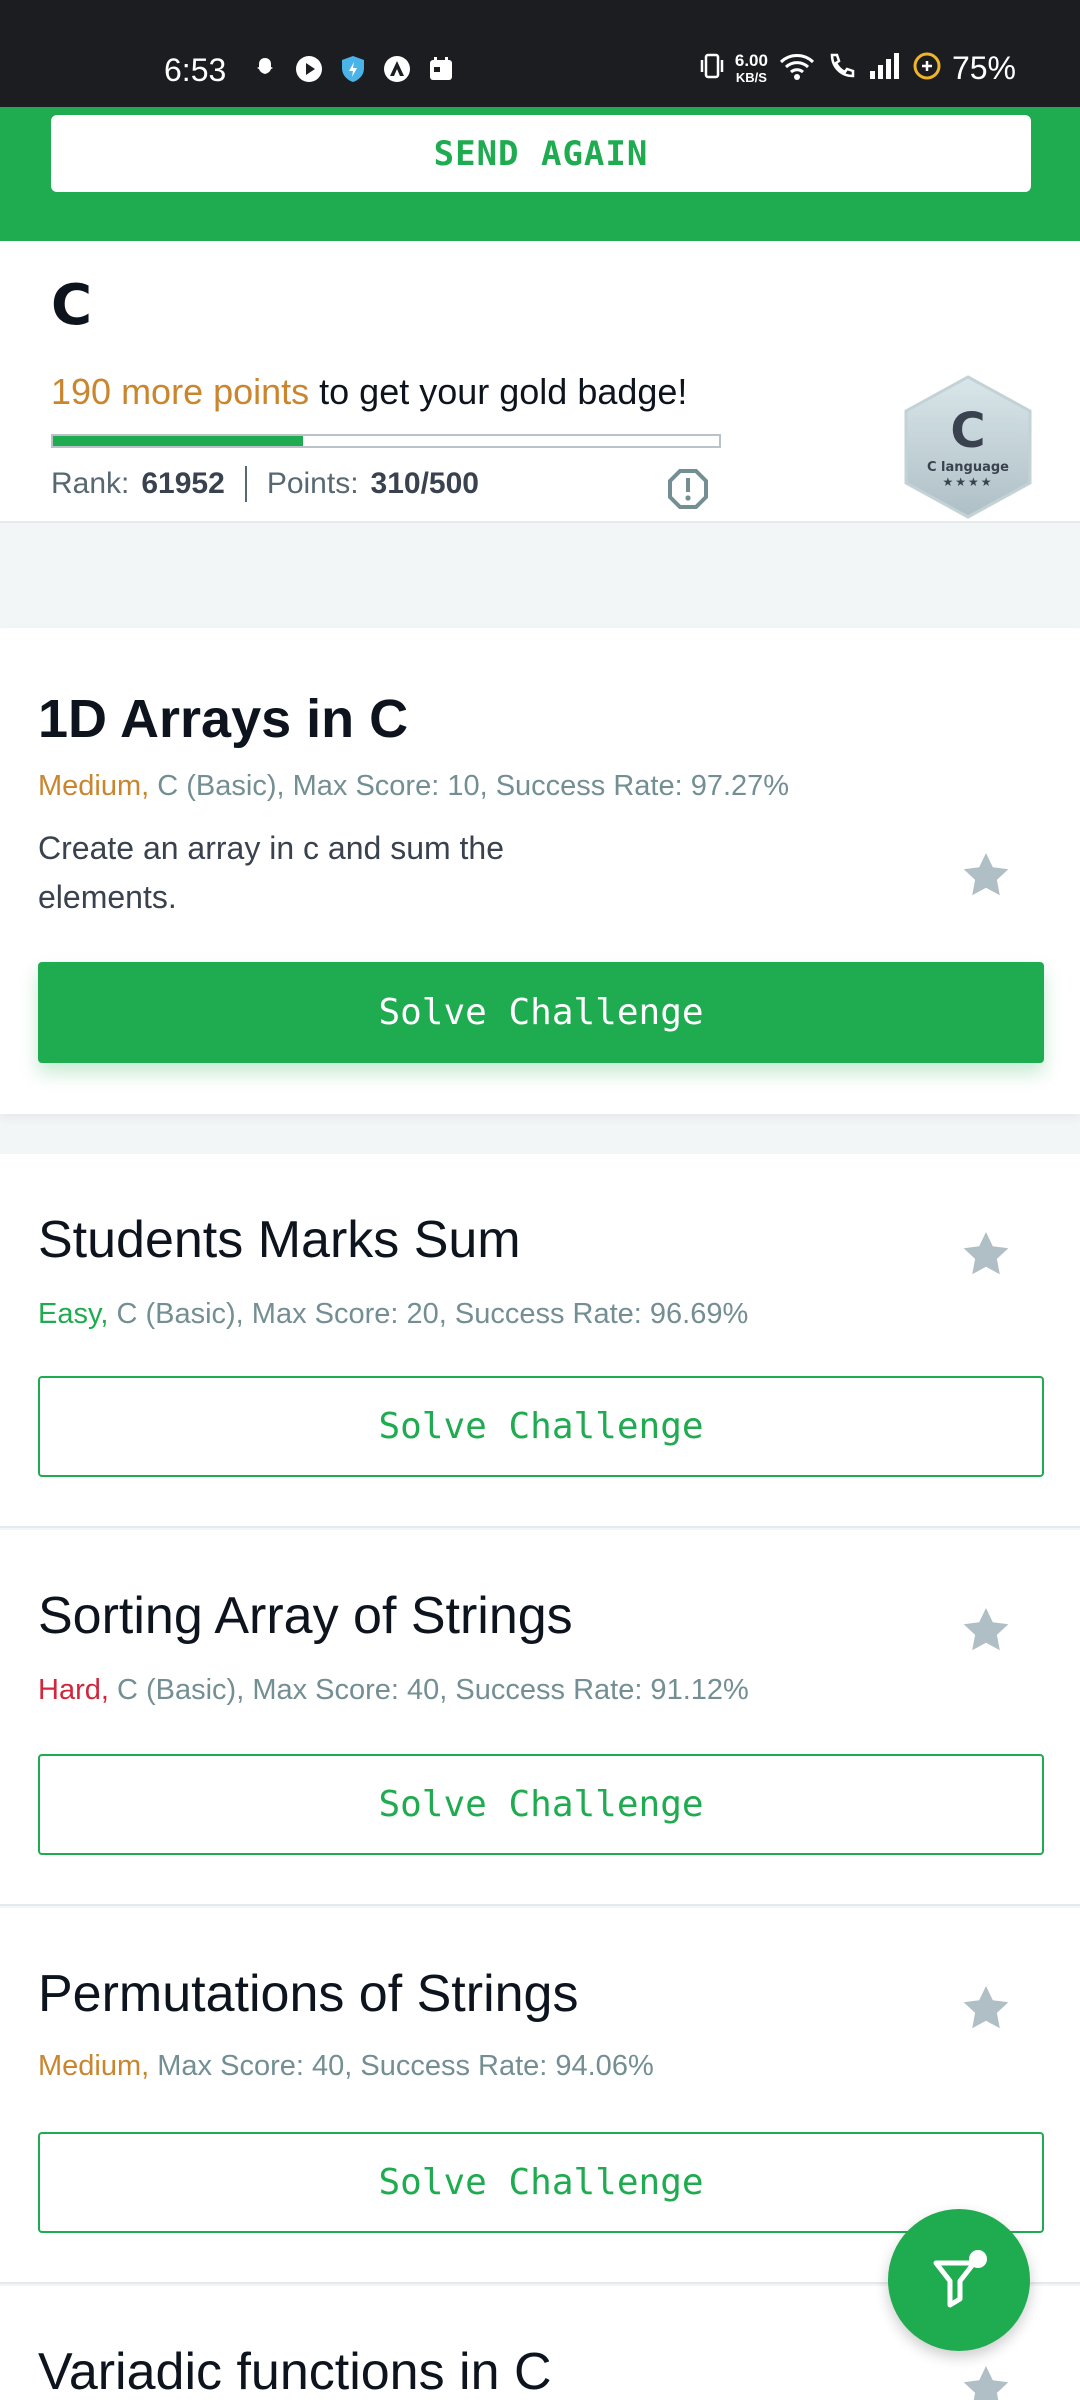  What do you see at coordinates (265, 484) in the screenshot?
I see `track-stats: Rank: 61952 Points: 310/500` at bounding box center [265, 484].